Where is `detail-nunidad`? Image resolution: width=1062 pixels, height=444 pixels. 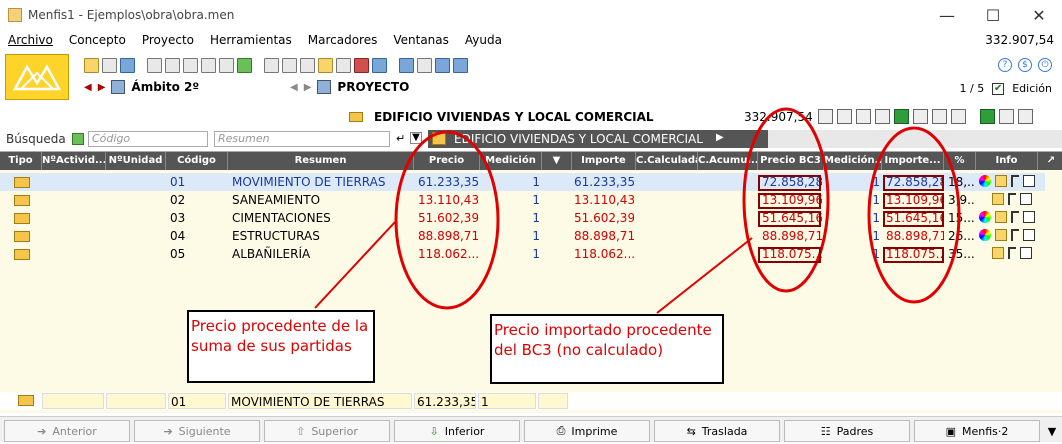
detail-nunidad is located at coordinates (136, 401).